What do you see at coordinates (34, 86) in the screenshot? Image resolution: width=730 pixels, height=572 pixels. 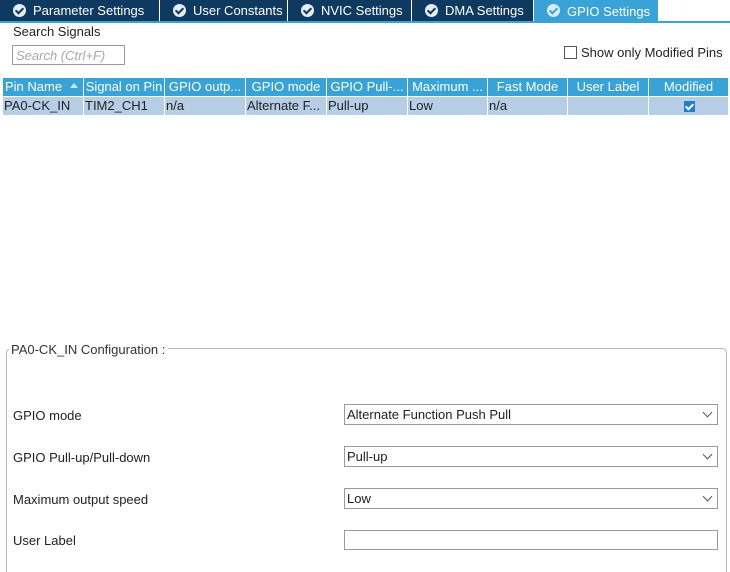 I see `column-header-label: Pin Name` at bounding box center [34, 86].